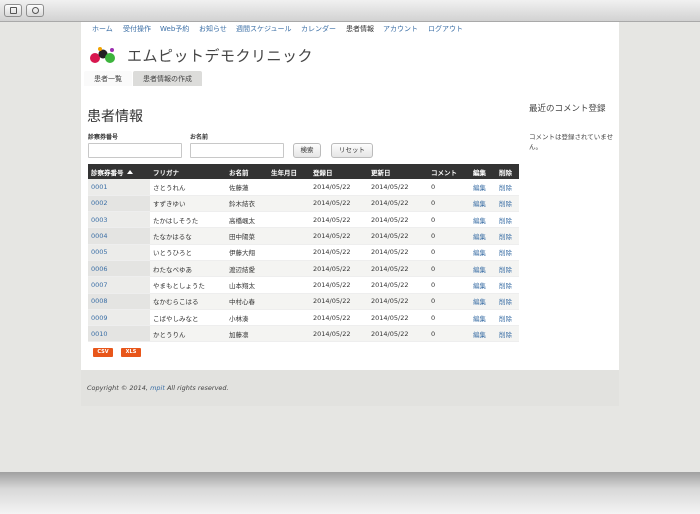  I want to click on table-row: 0003 たかはしそうた 高橋颯太 2014/05/22 2014/05/22 0 編集 削除, so click(303, 220).